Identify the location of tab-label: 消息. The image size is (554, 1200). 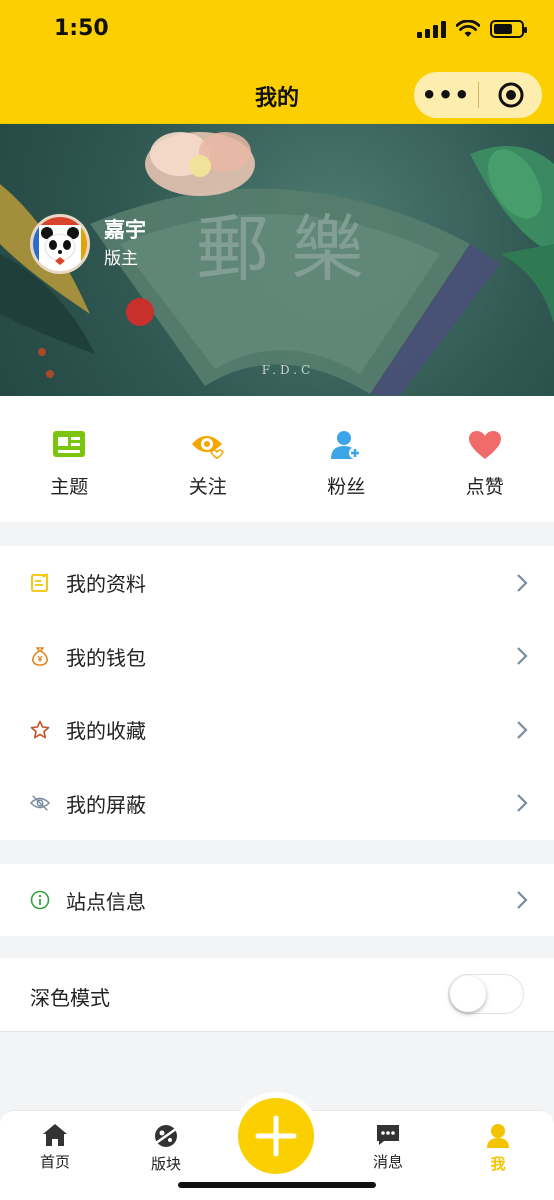
(387, 1162).